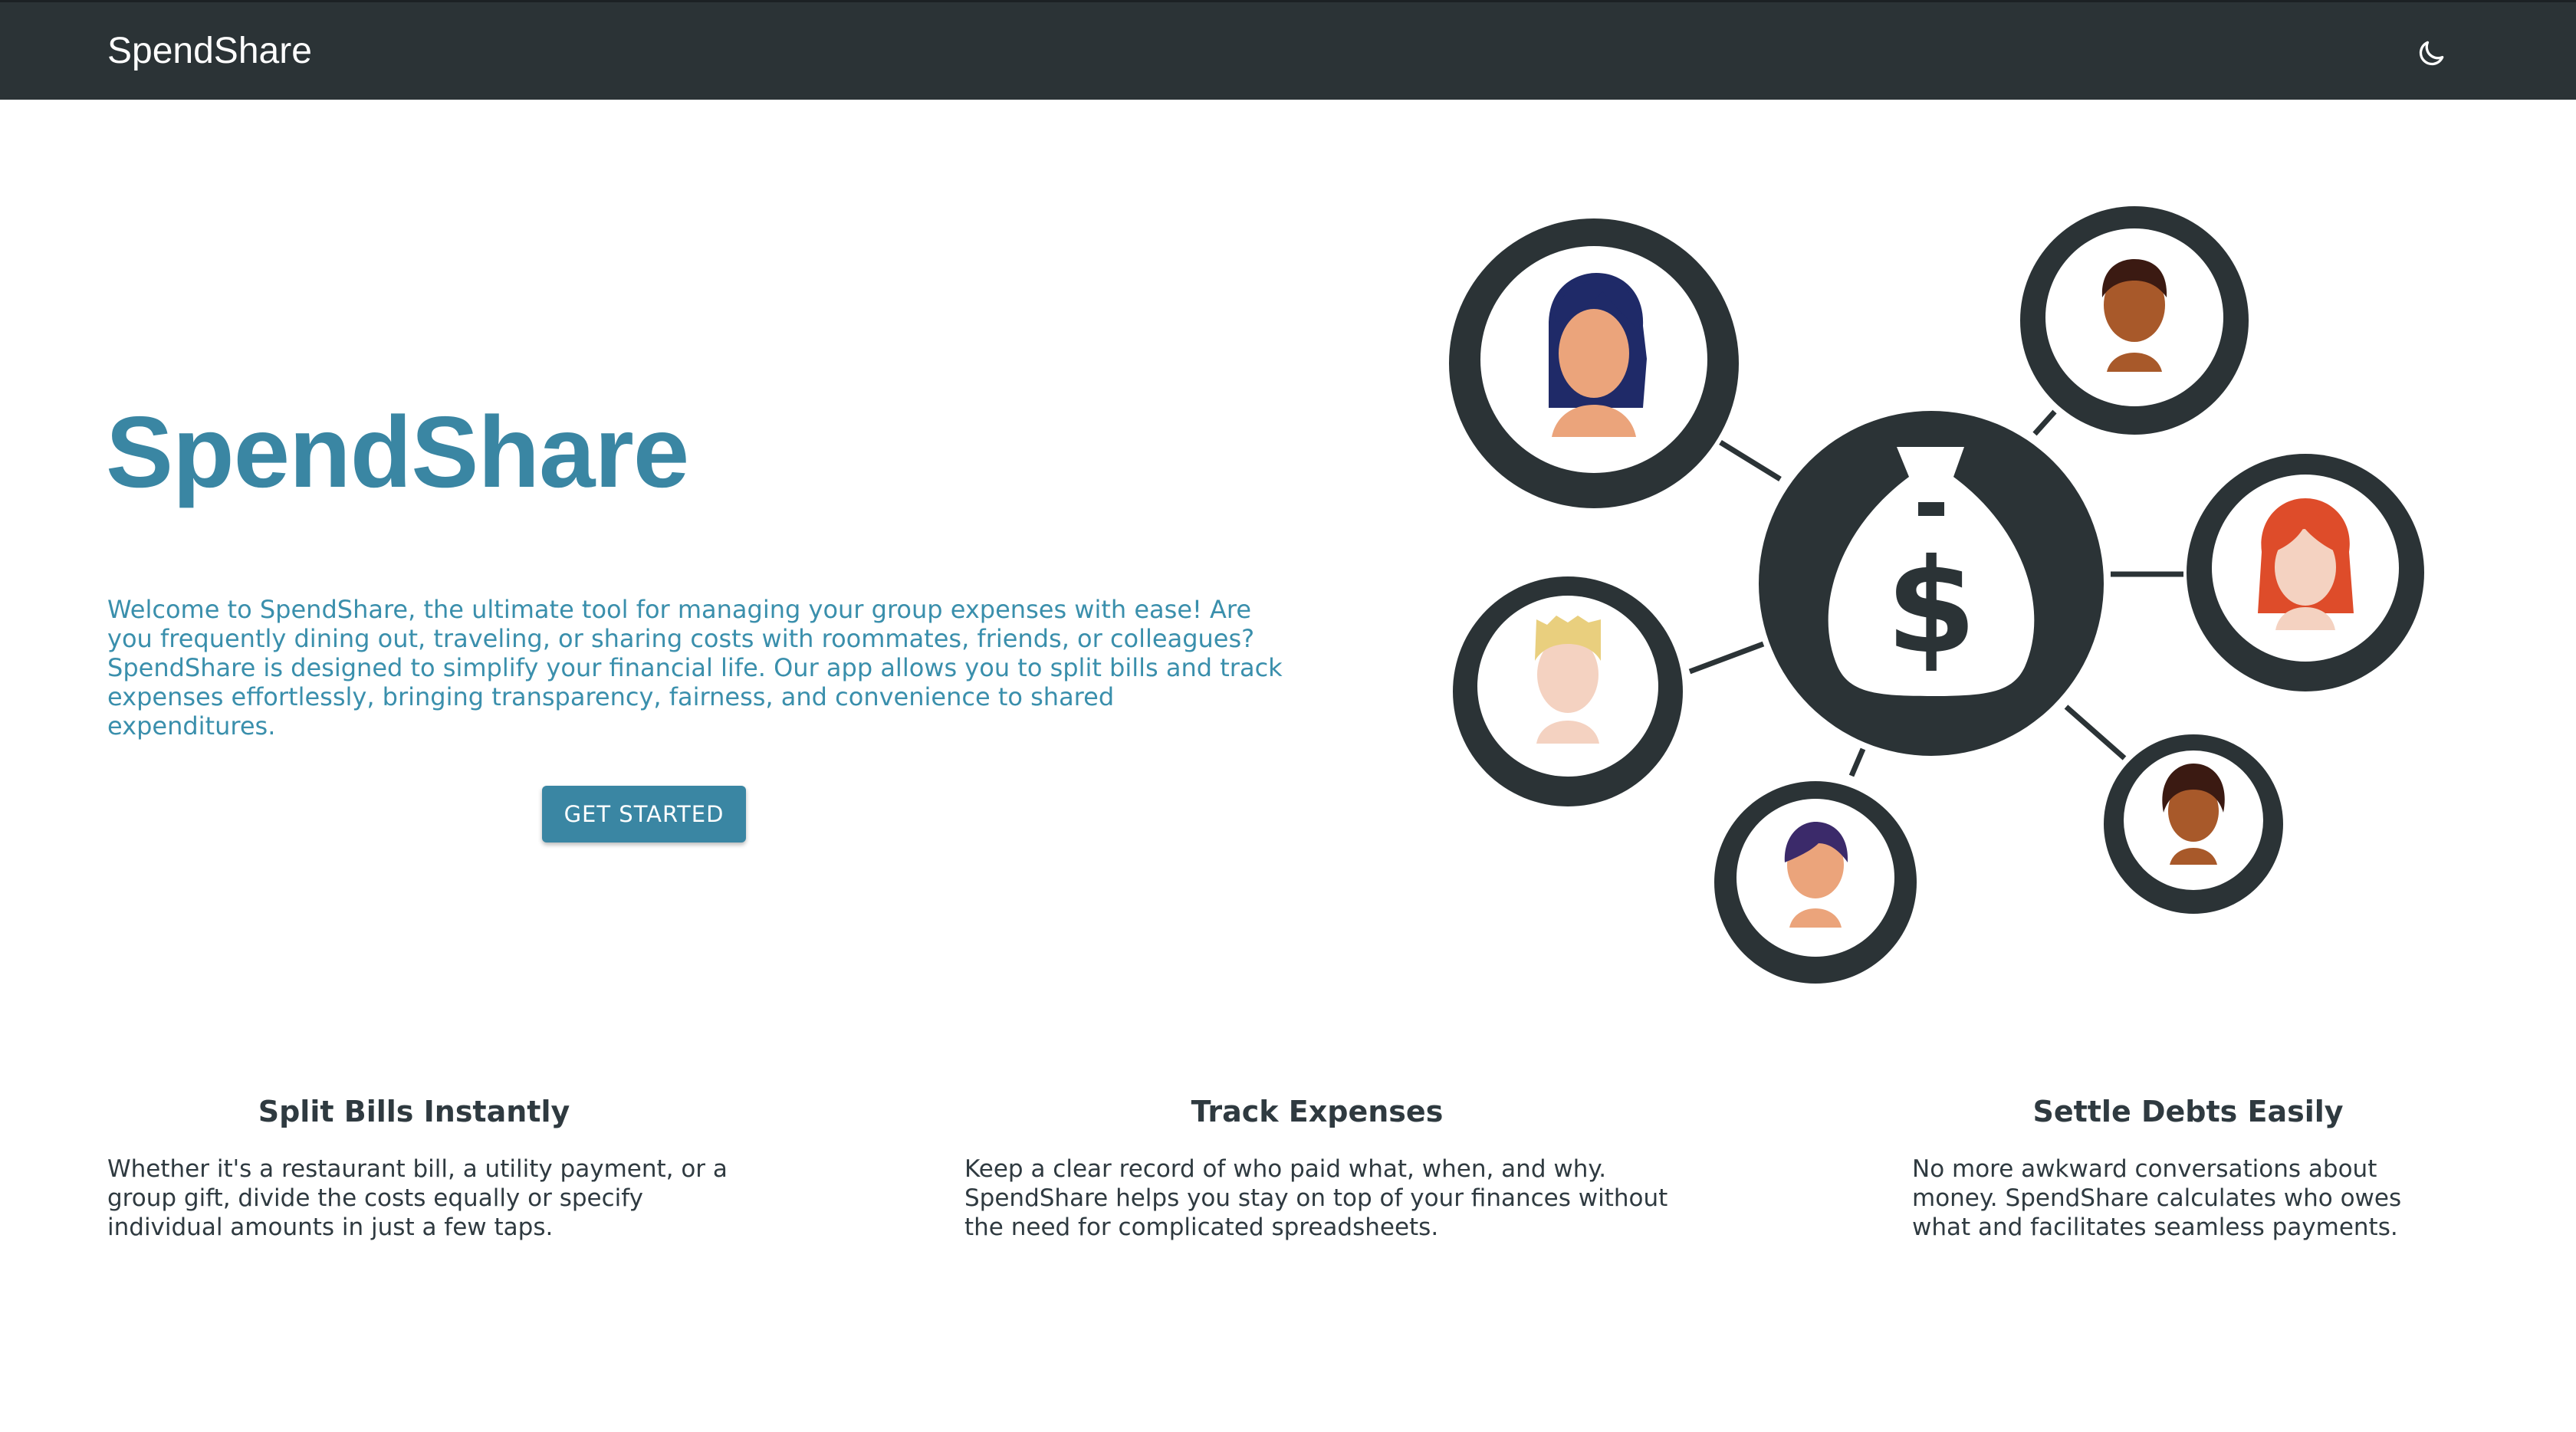 Image resolution: width=2576 pixels, height=1432 pixels. I want to click on moon-icon, so click(2432, 53).